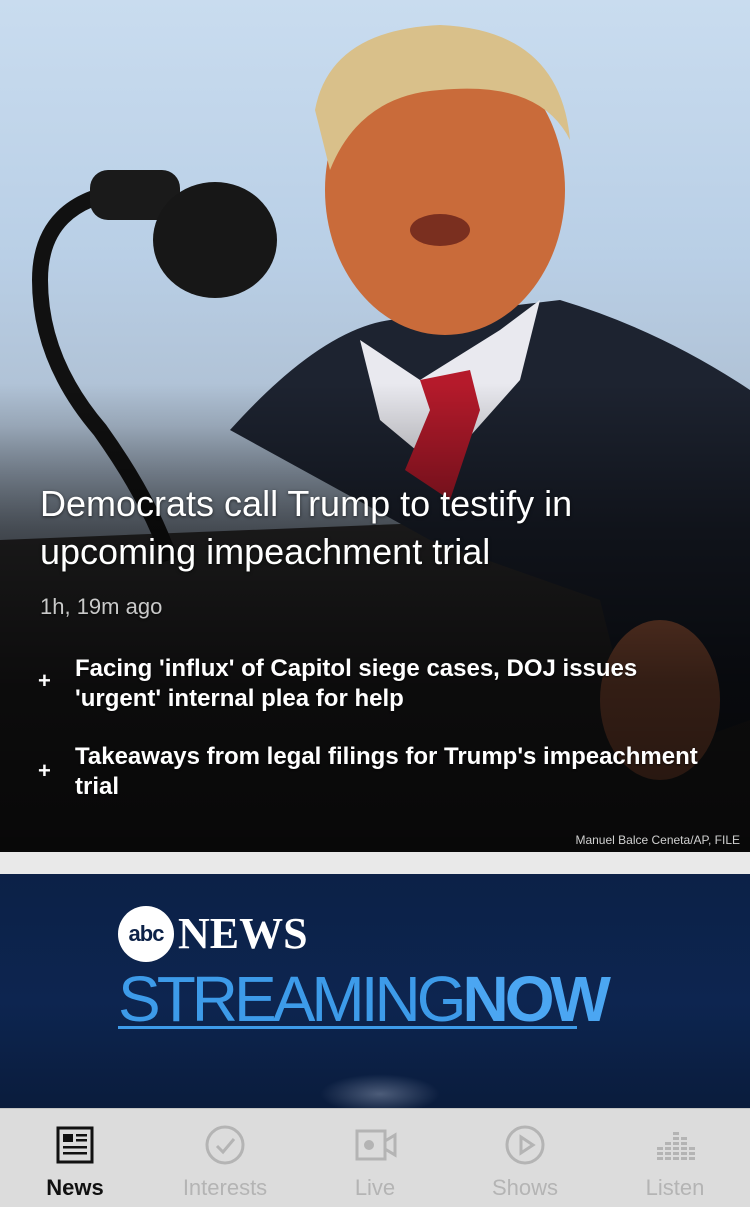  I want to click on equalizer-icon, so click(676, 1146).